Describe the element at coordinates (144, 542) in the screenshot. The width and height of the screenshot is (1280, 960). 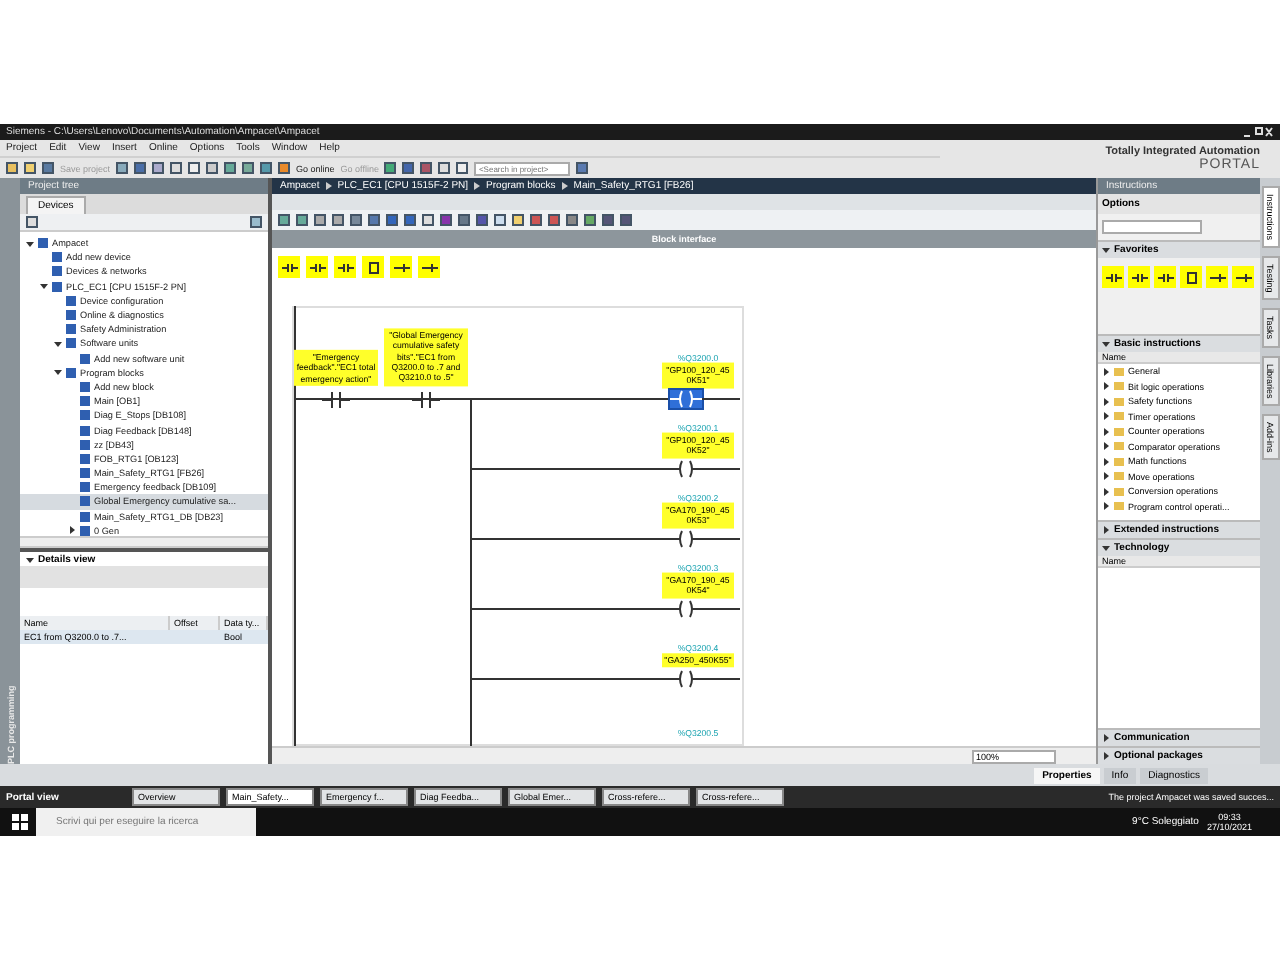
I see `scrollbar` at that location.